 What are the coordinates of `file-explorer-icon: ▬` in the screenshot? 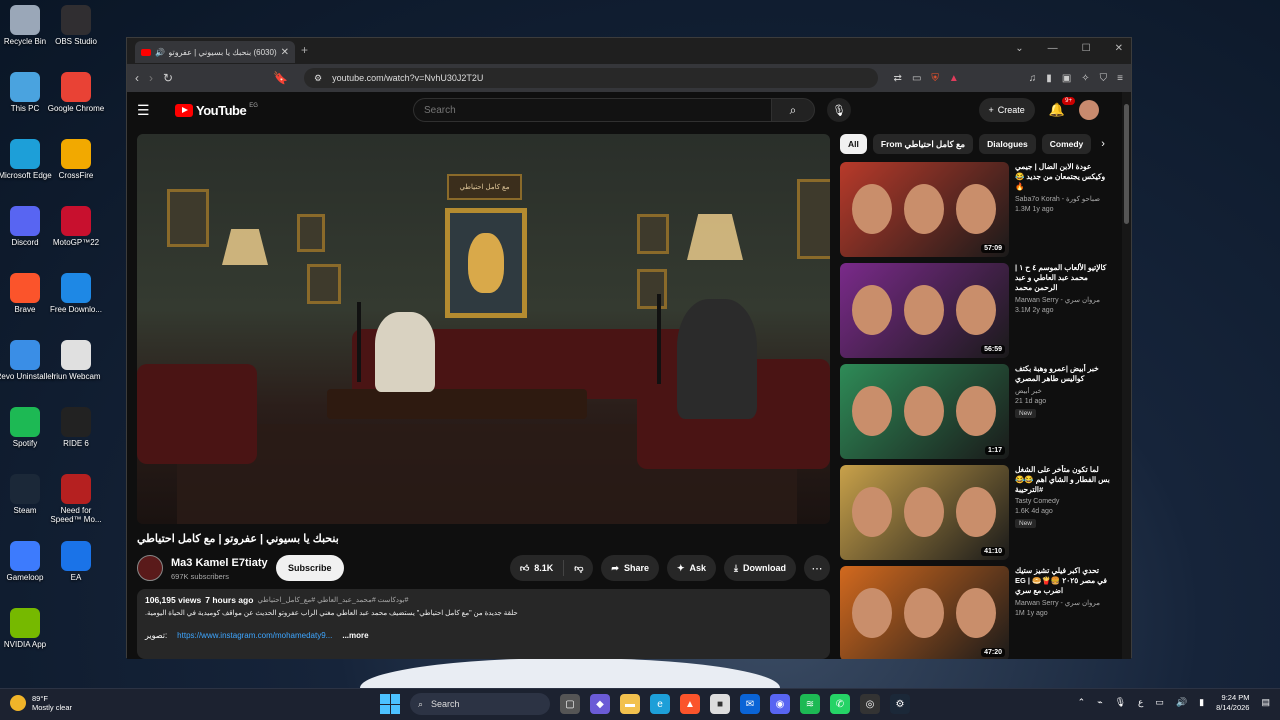 It's located at (630, 704).